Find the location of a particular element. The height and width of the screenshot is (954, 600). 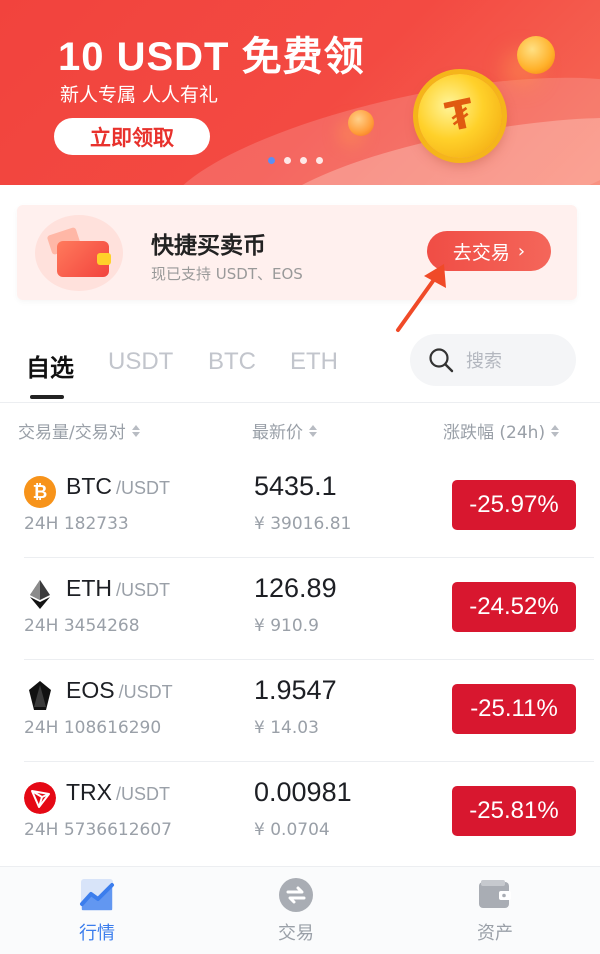

change-badge: -25.81% is located at coordinates (514, 811).